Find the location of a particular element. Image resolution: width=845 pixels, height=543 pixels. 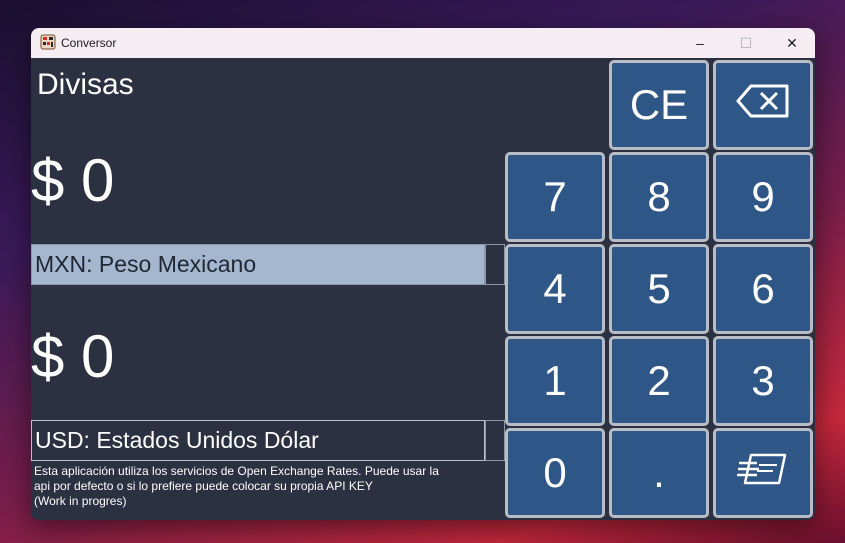

to-currency-select: USD: Estados Unidos Dólar is located at coordinates (258, 440).